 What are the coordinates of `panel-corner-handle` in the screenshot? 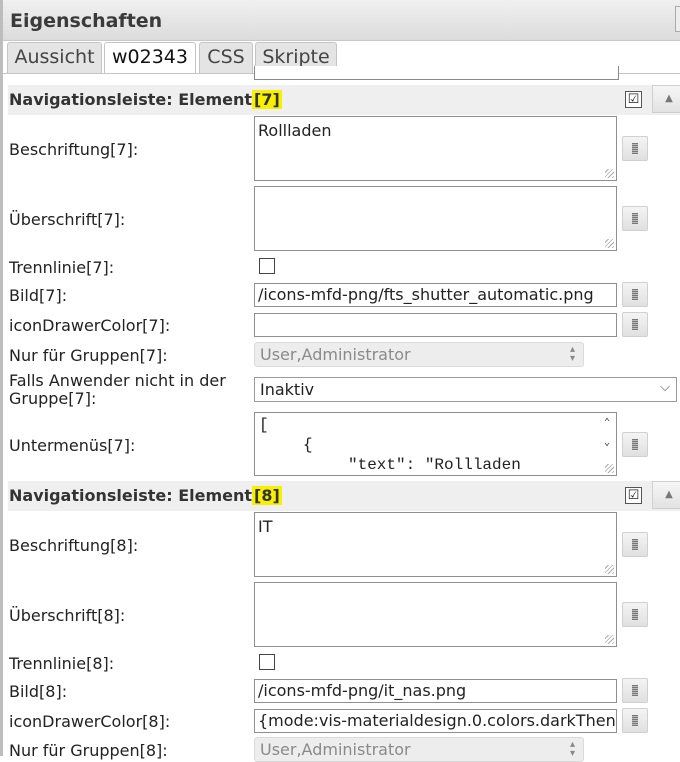 It's located at (677, 19).